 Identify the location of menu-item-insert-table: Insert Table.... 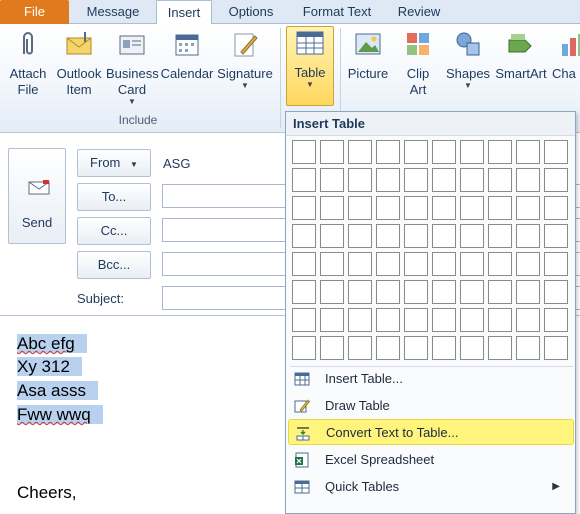
(431, 379).